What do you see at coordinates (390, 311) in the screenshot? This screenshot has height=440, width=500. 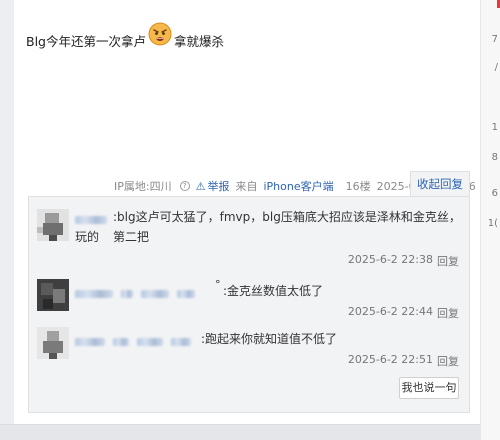 I see `reply-time: 2025-6-2 22:44` at bounding box center [390, 311].